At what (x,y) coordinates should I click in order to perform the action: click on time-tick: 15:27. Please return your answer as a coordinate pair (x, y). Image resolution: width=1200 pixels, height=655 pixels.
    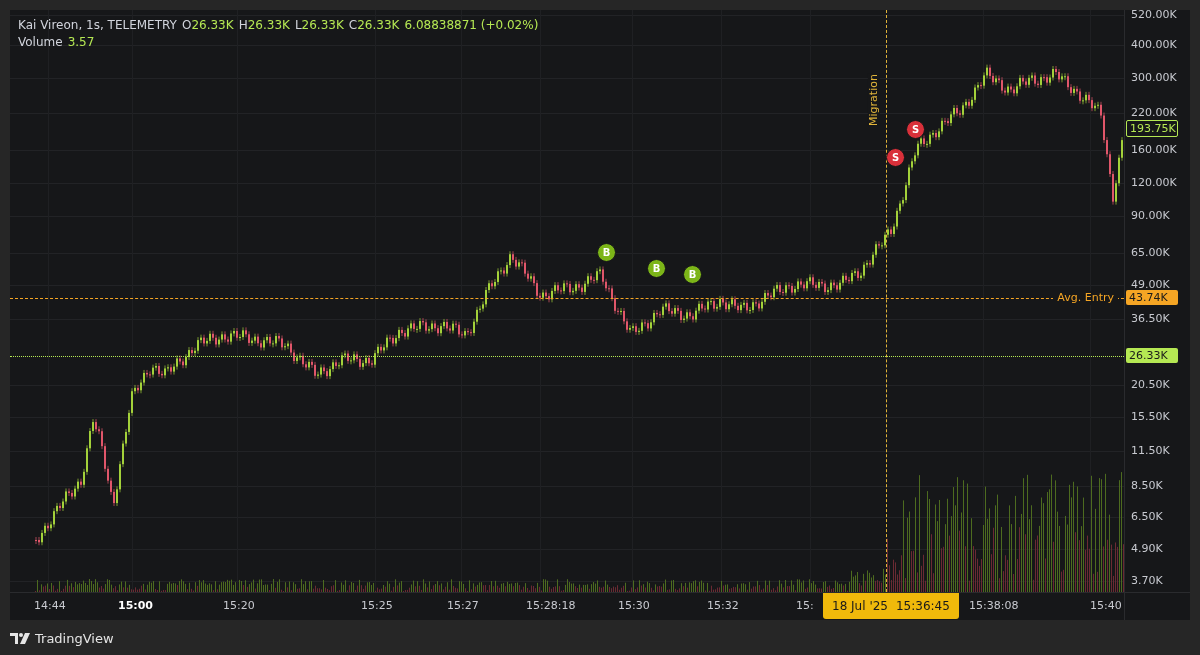
    Looking at the image, I should click on (463, 606).